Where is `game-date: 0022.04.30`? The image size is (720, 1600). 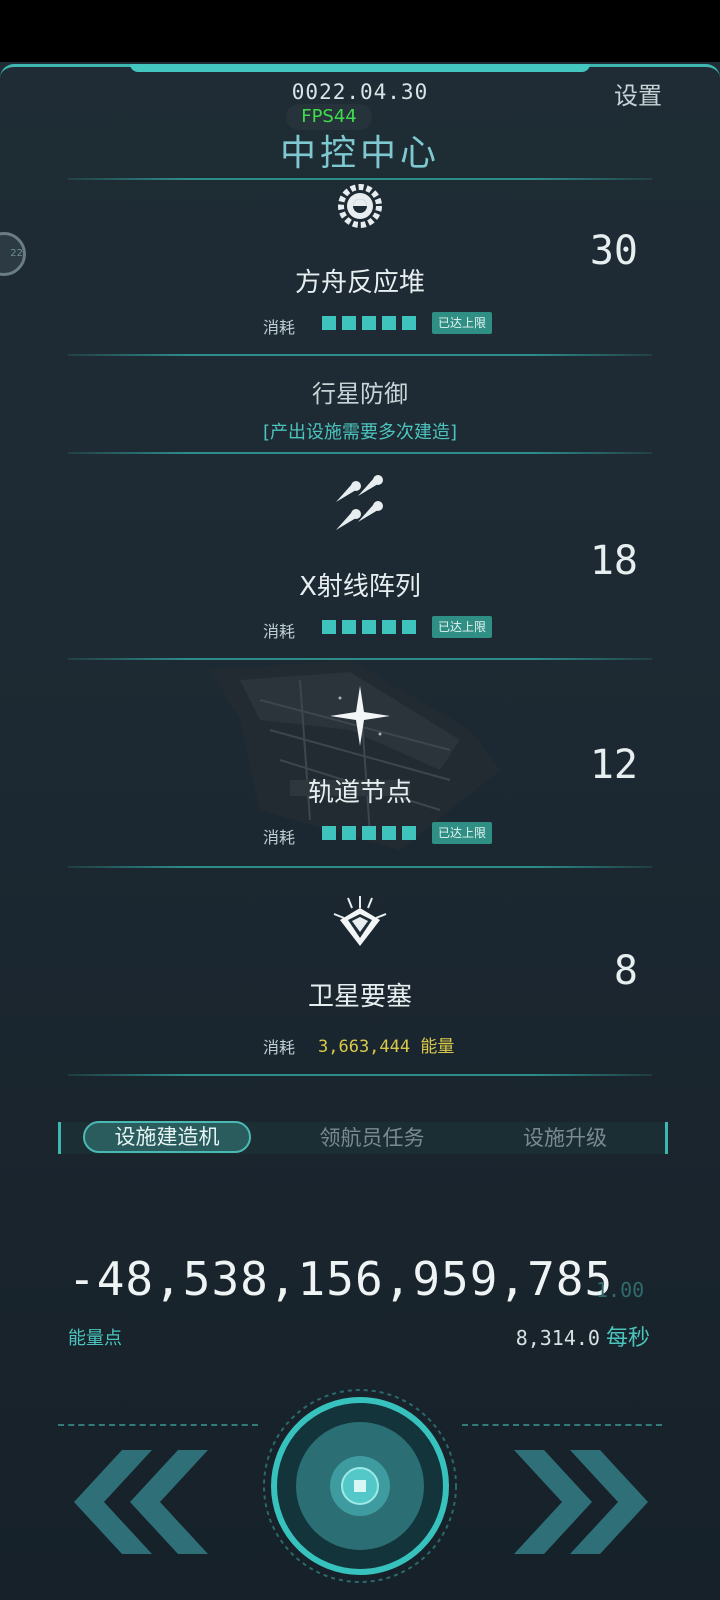
game-date: 0022.04.30 is located at coordinates (360, 92).